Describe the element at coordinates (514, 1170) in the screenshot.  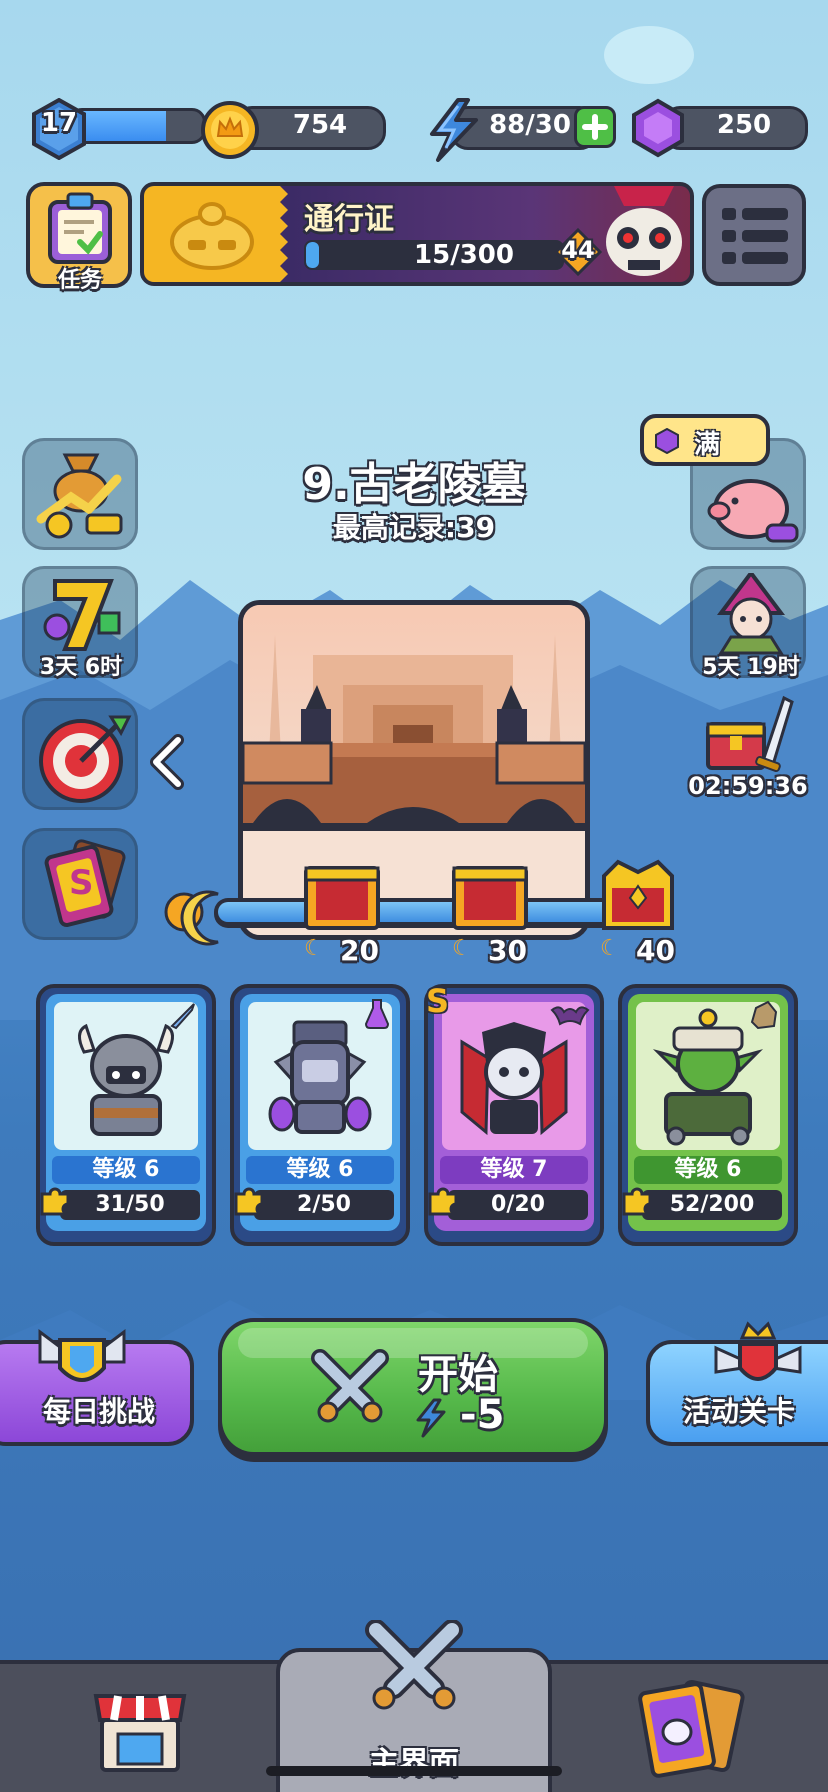
I see `hero-level: 等级 7` at that location.